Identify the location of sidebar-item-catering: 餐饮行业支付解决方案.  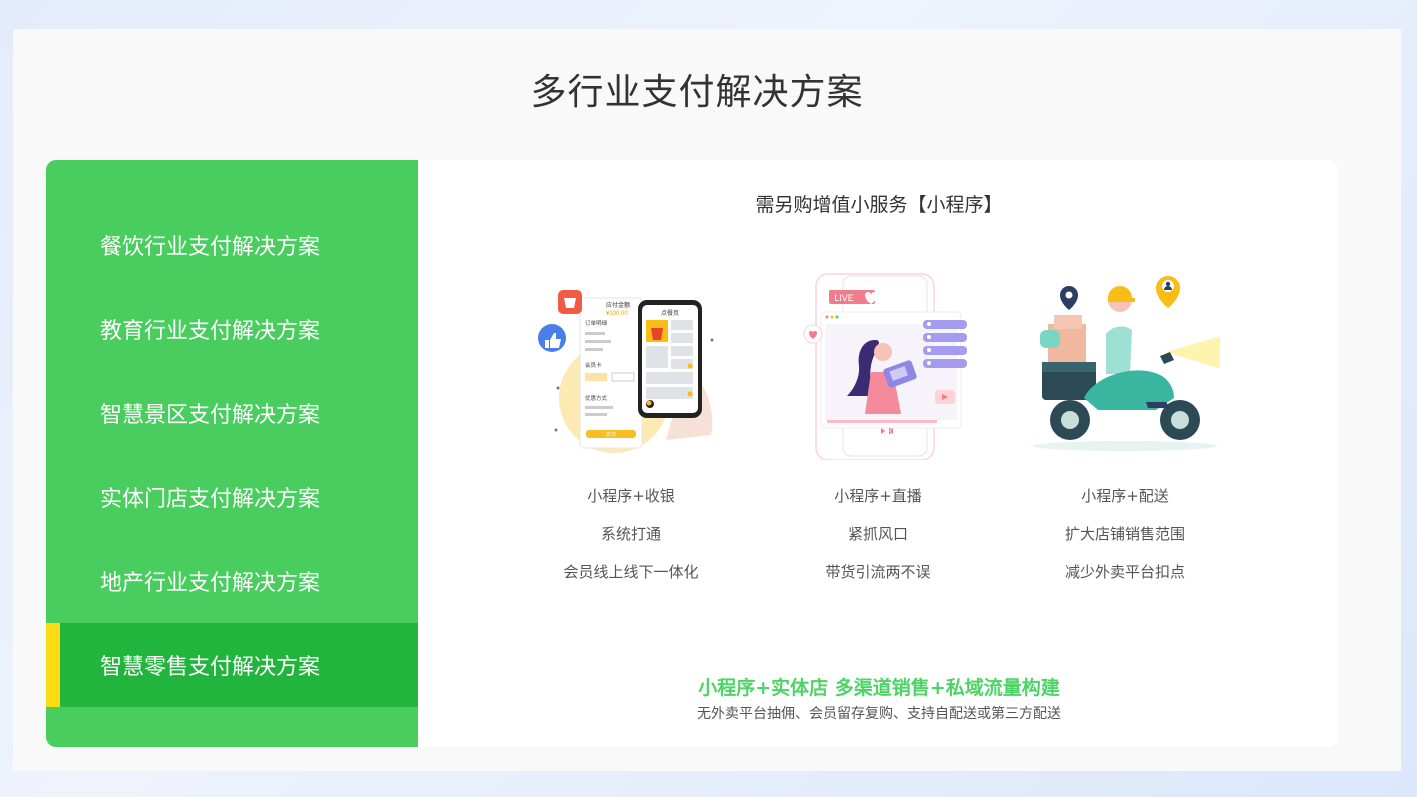
(232, 245).